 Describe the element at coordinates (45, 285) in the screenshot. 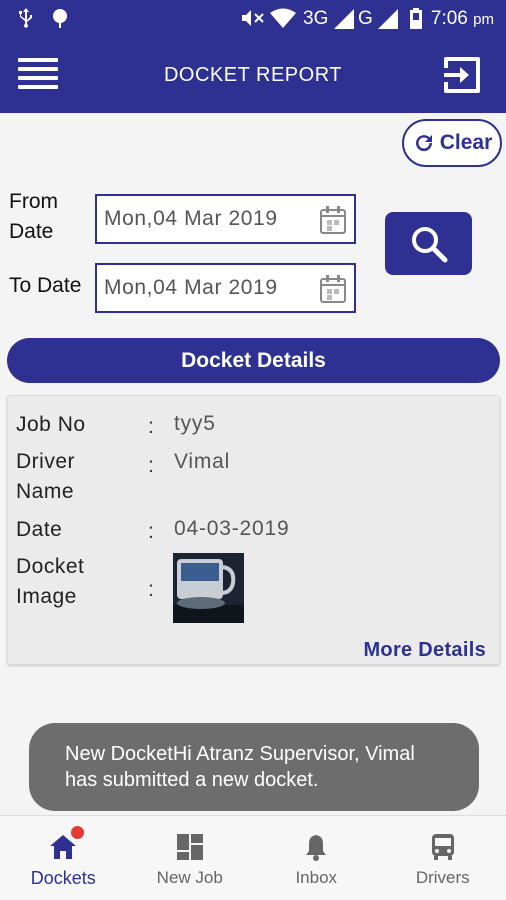

I see `to-date-label: To Date` at that location.